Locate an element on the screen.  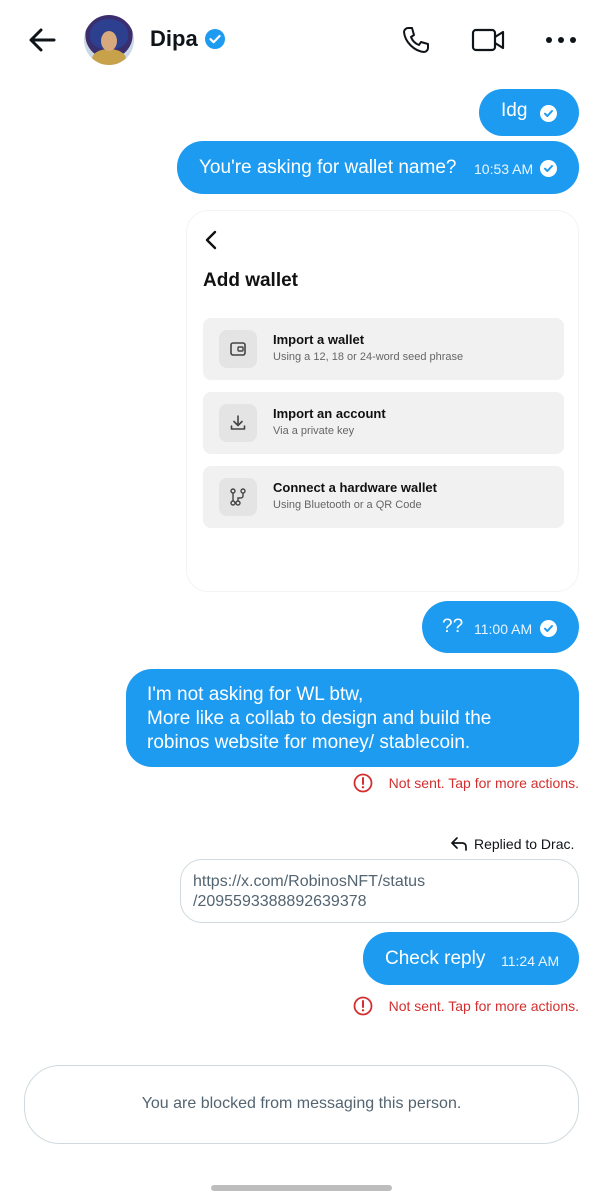
quoted-url-line: /2095593388892639378 is located at coordinates (280, 901).